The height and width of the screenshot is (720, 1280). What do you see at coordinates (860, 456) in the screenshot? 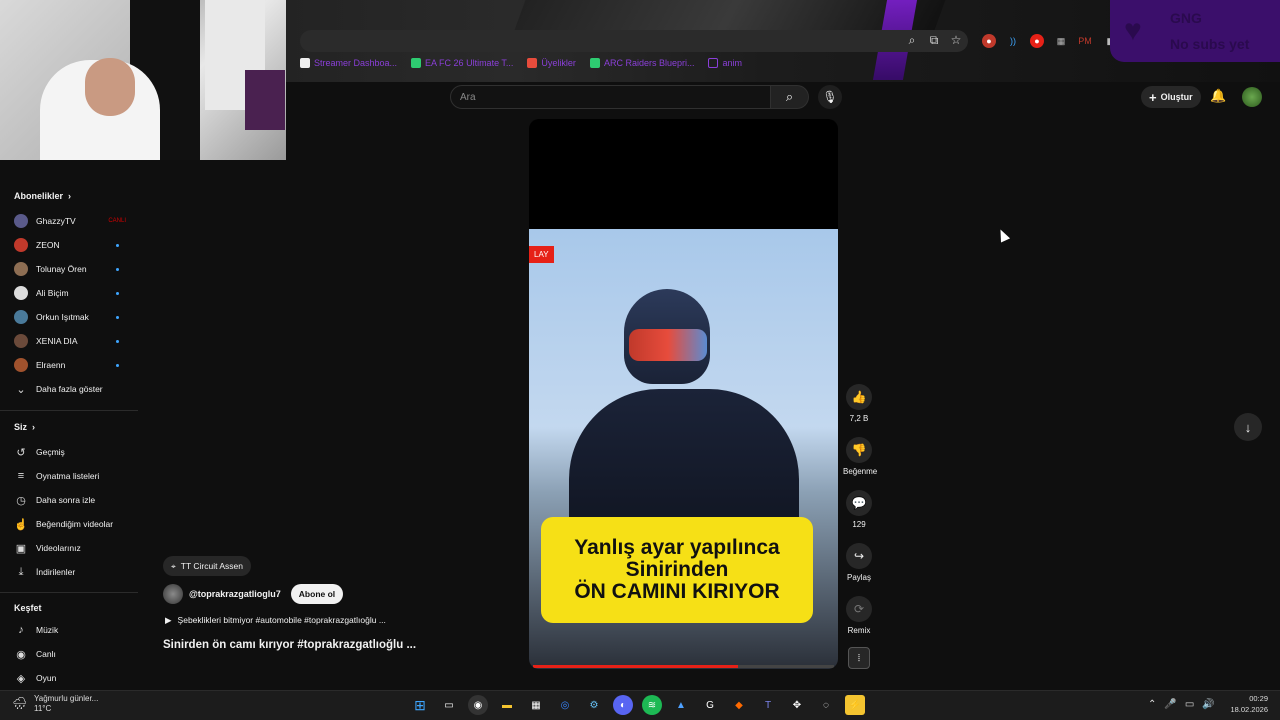
I see `dislike-button: 👎 Beğenme` at bounding box center [860, 456].